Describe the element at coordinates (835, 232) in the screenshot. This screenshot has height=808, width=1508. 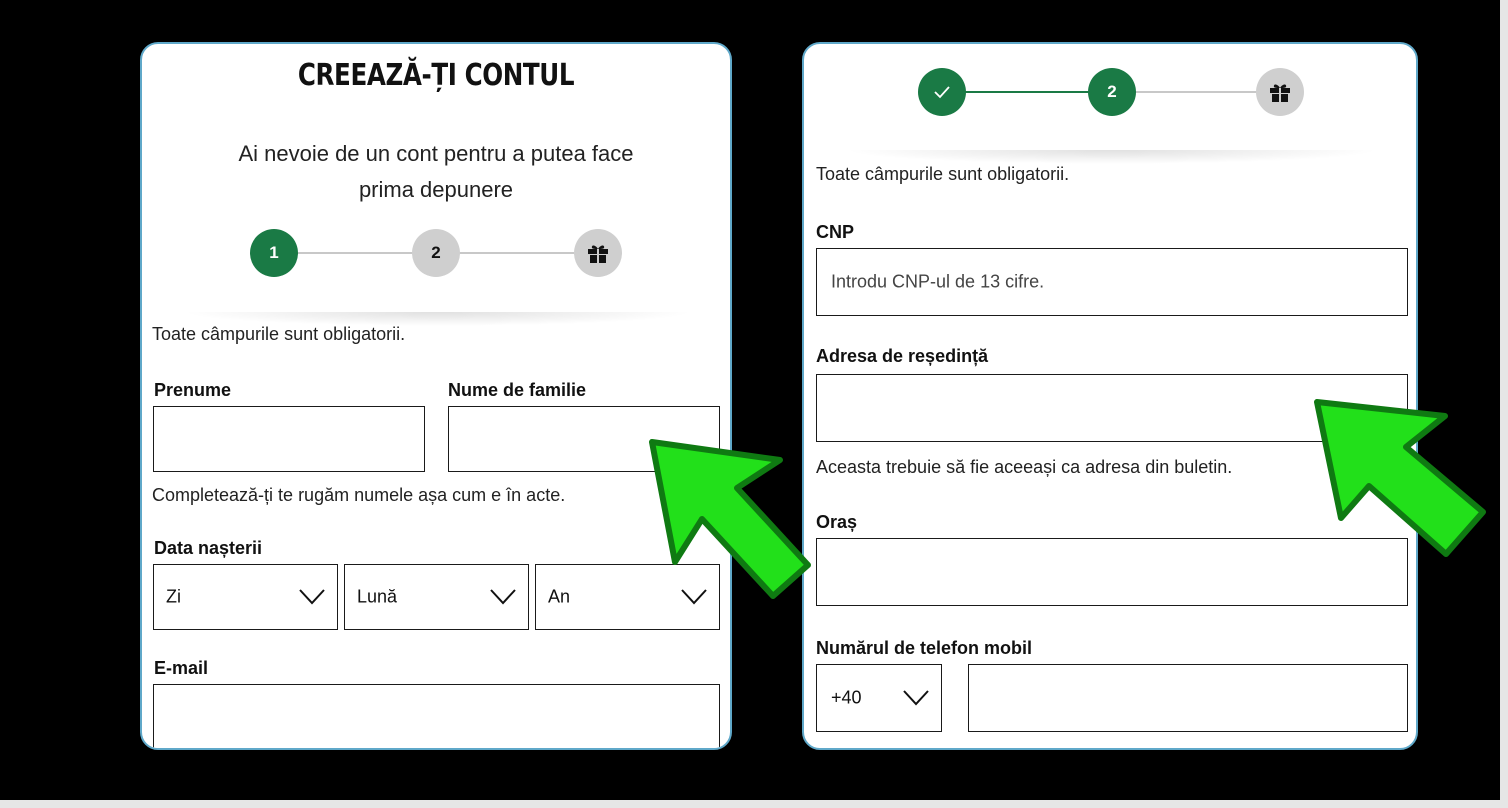
I see `cnp-label: CNP` at that location.